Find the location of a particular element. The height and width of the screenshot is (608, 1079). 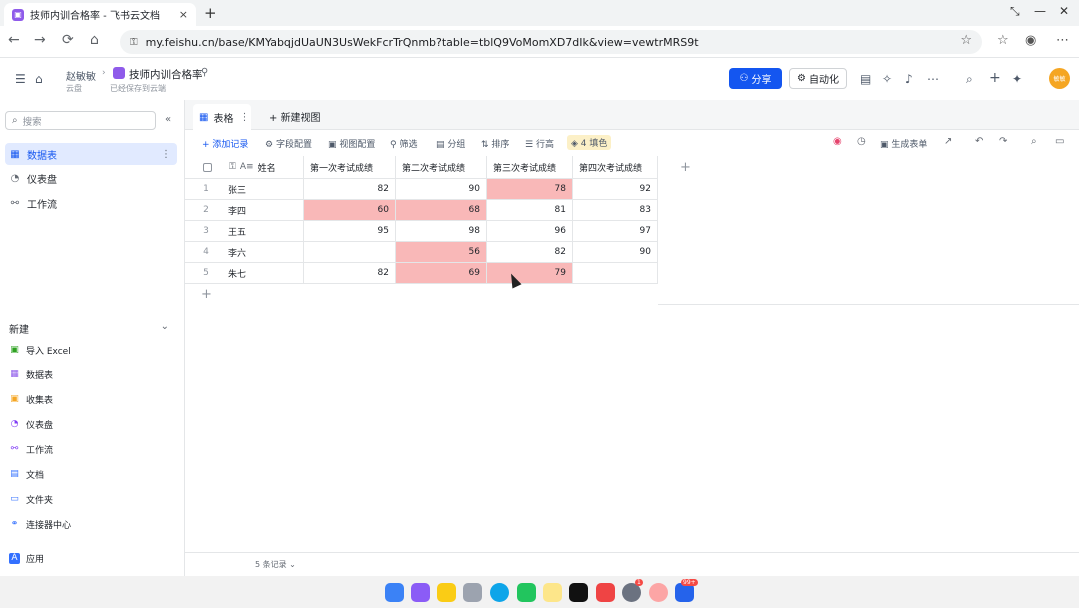

add-record-button: + 添加记录 is located at coordinates (225, 143).